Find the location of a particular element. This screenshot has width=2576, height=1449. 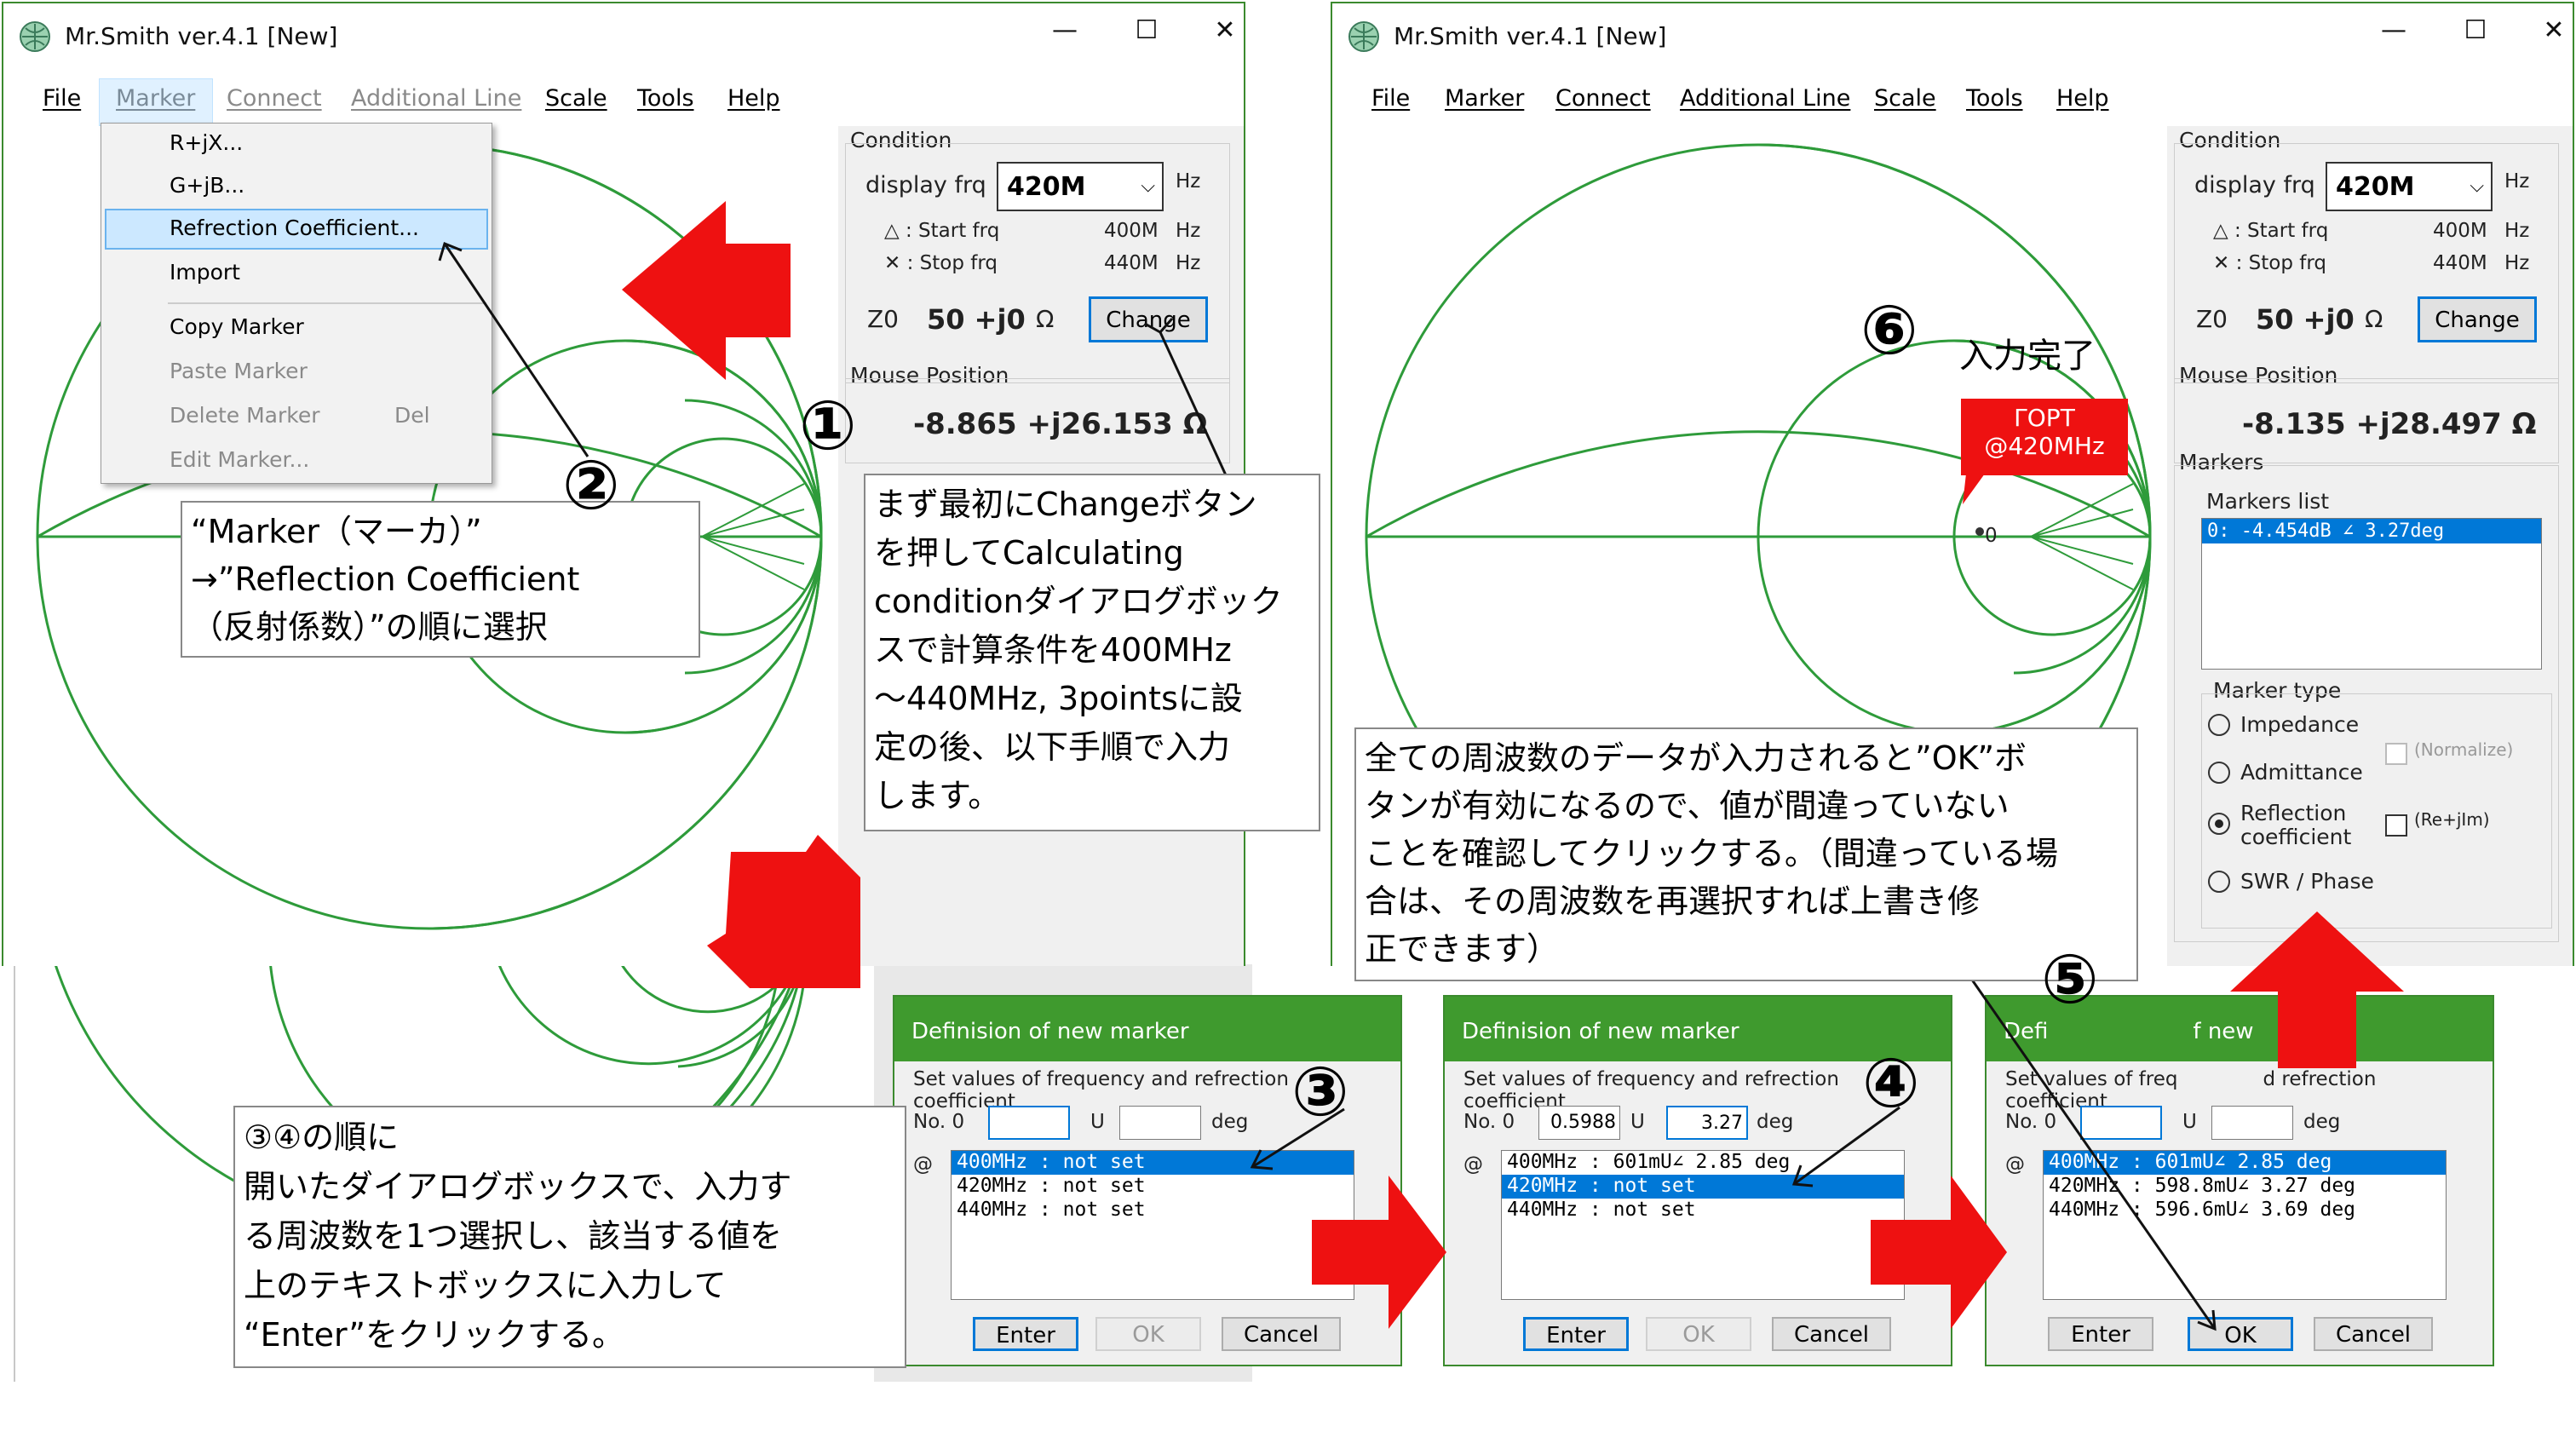

callout-step6: 入力完了 is located at coordinates (2027, 356).